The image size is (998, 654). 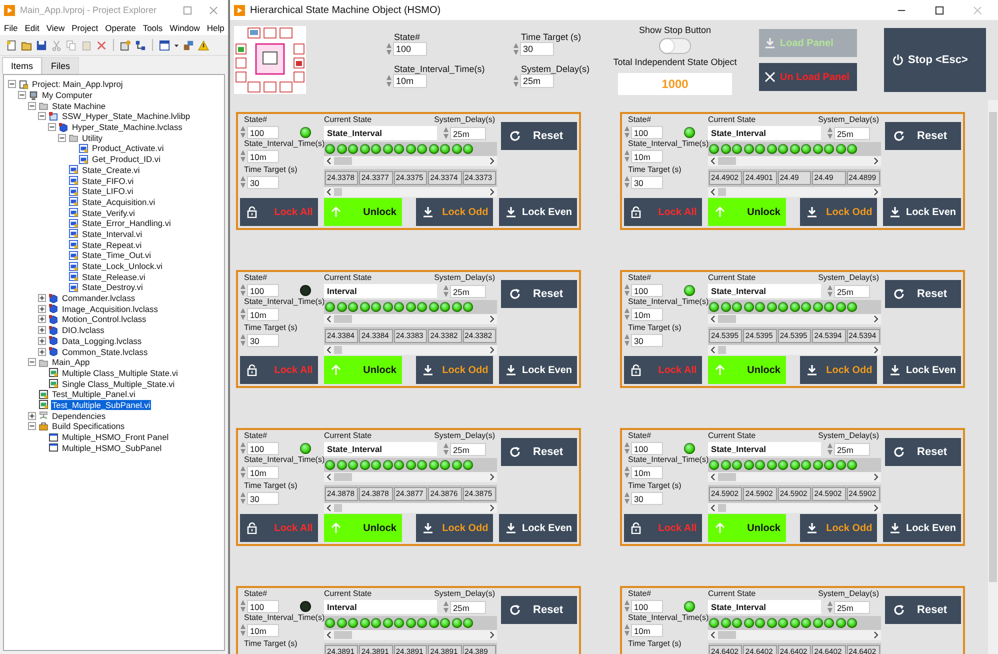 I want to click on lock-button: Lock Even, so click(x=922, y=528).